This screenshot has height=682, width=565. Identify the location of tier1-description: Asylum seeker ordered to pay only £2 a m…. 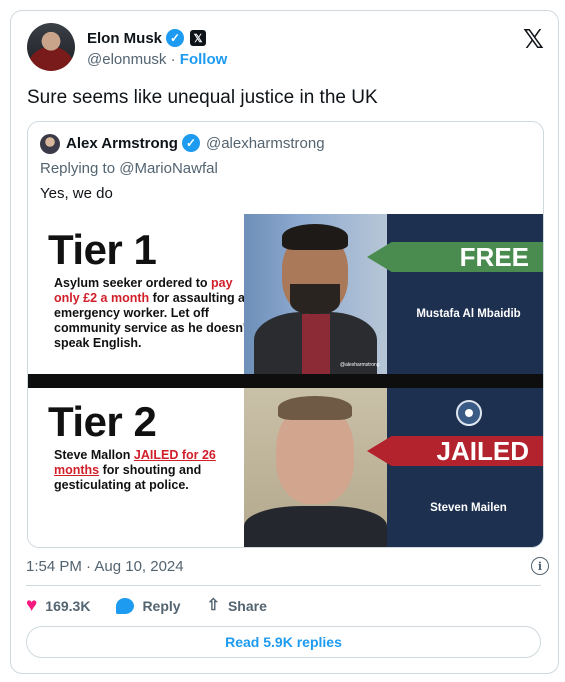
(153, 313).